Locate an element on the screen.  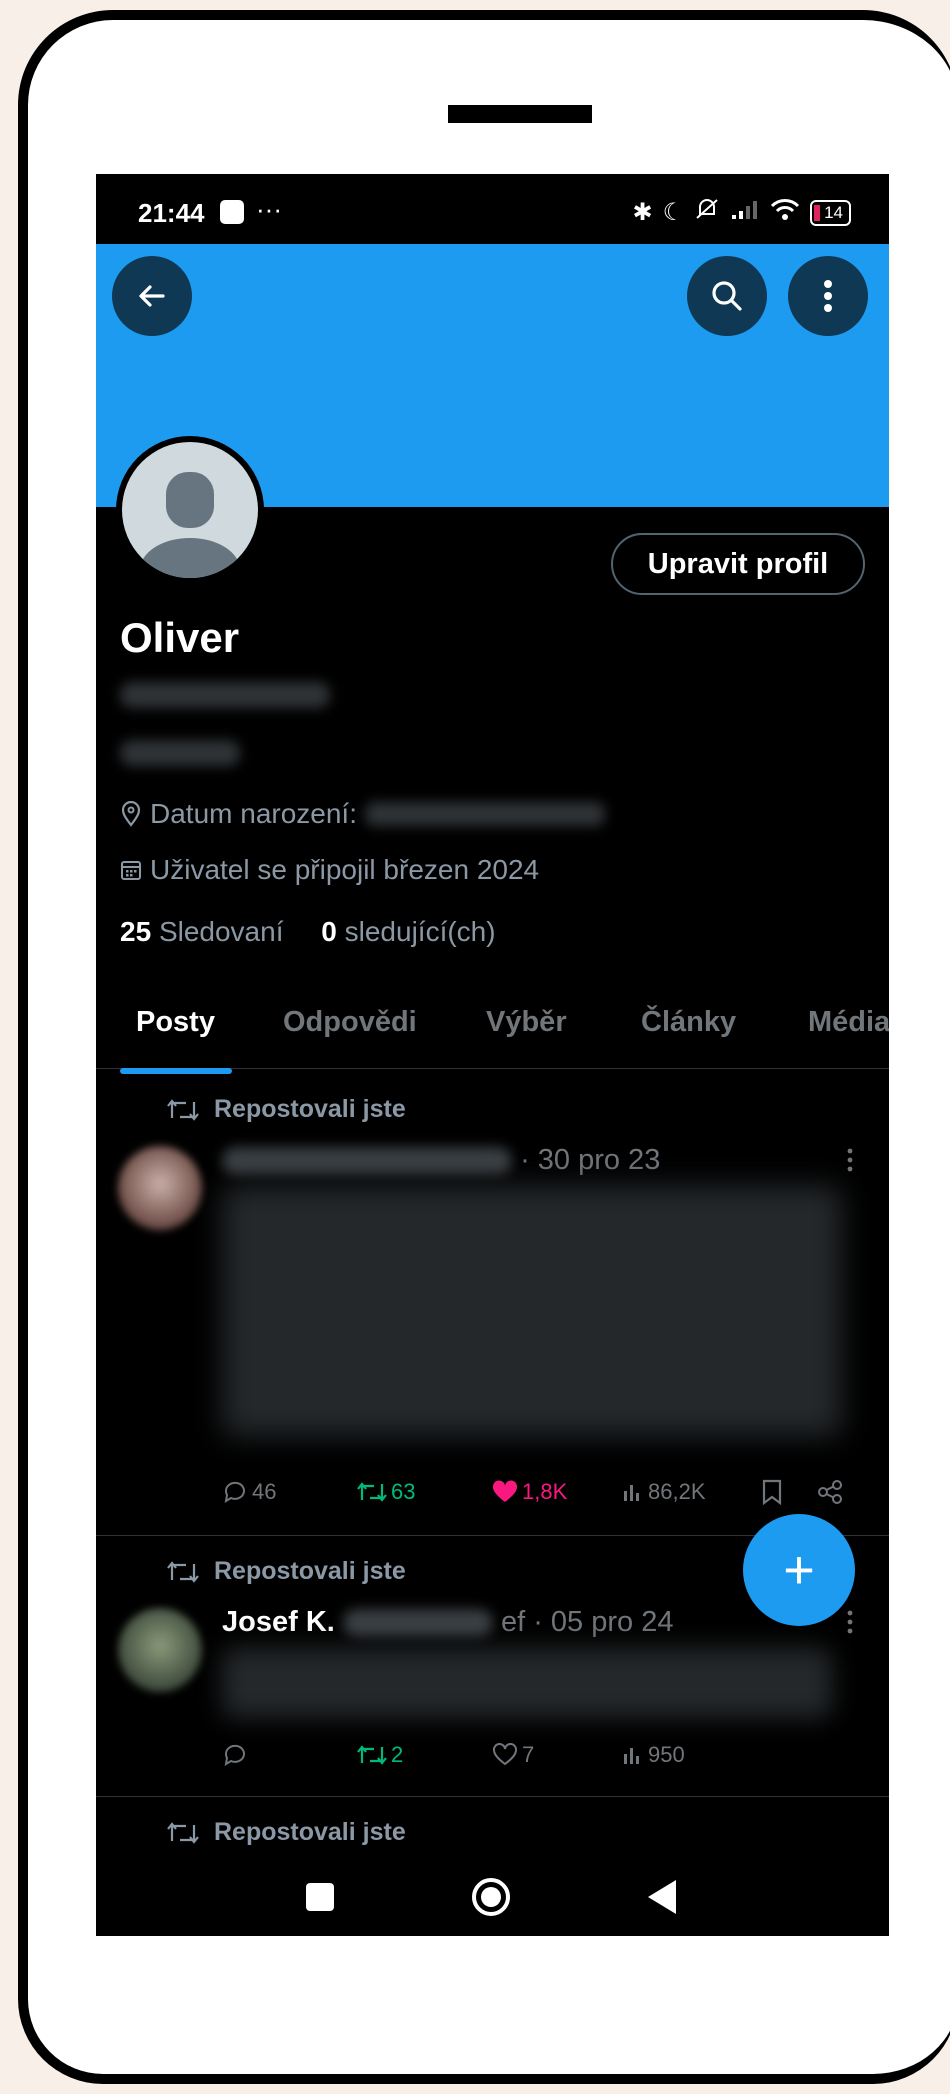
profile-handle-blurred is located at coordinates (225, 695).